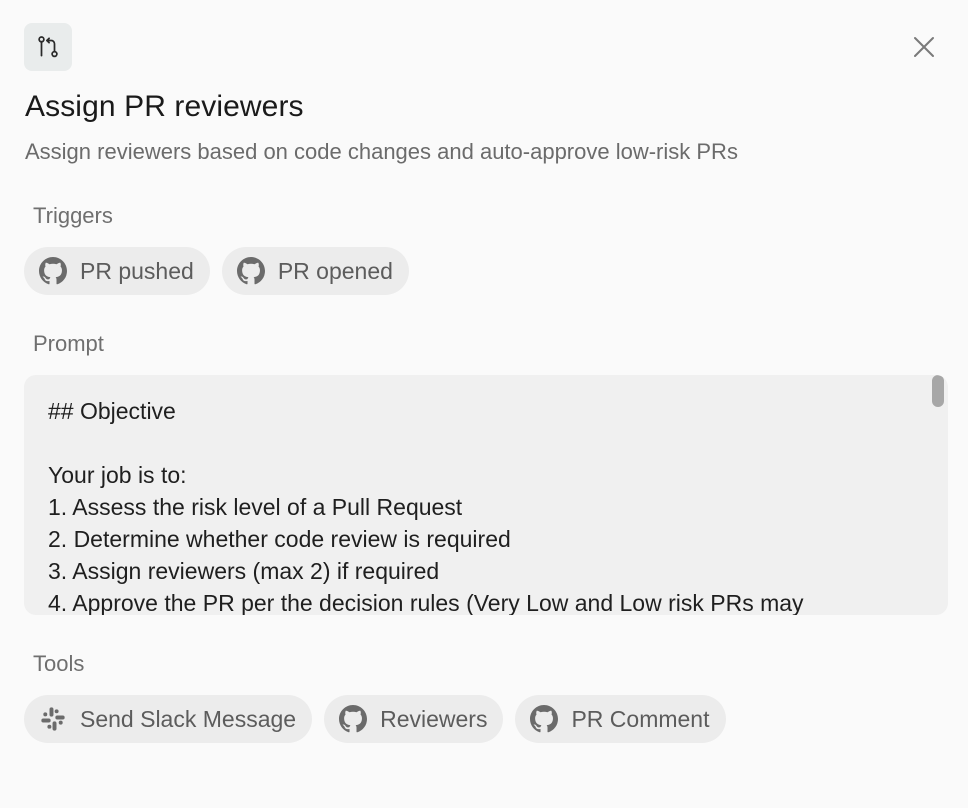 This screenshot has width=968, height=808. I want to click on git-pull-request-icon, so click(48, 47).